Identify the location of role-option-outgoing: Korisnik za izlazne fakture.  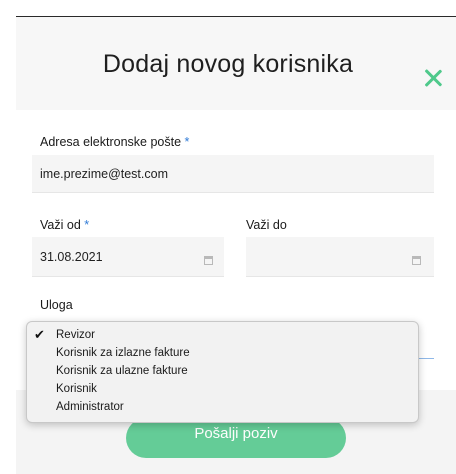
(123, 353).